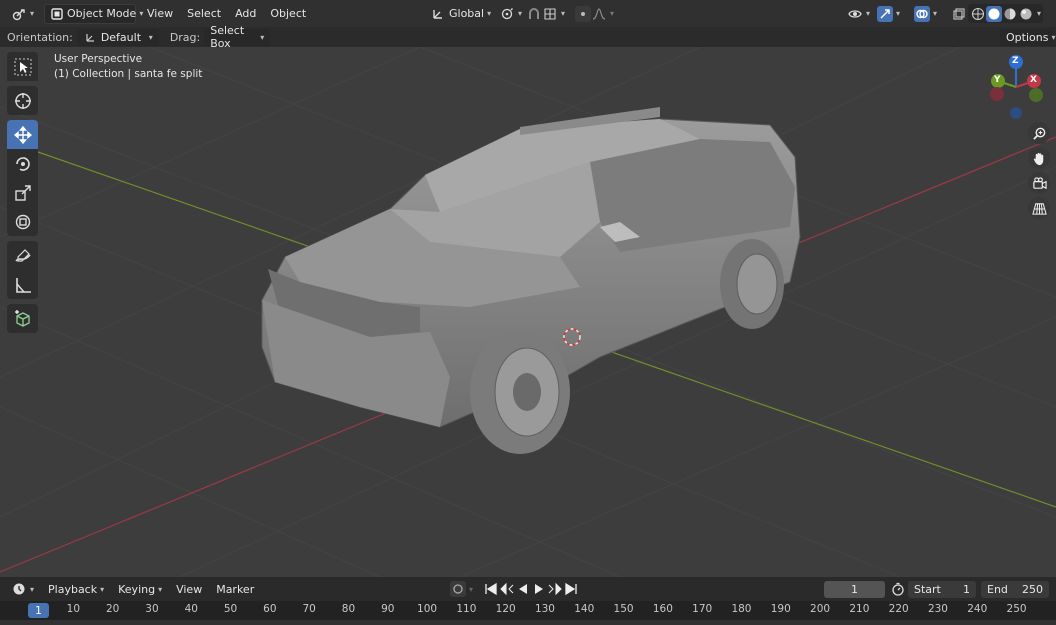 This screenshot has width=1056, height=625. What do you see at coordinates (925, 14) in the screenshot?
I see `overlay-toggle: ▾` at bounding box center [925, 14].